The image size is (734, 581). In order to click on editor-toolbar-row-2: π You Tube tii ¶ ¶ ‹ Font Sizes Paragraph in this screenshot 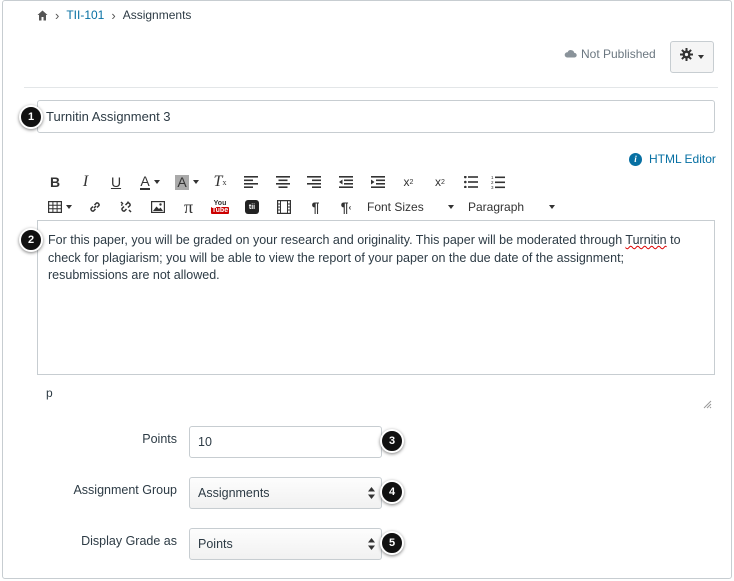, I will do `click(300, 207)`.